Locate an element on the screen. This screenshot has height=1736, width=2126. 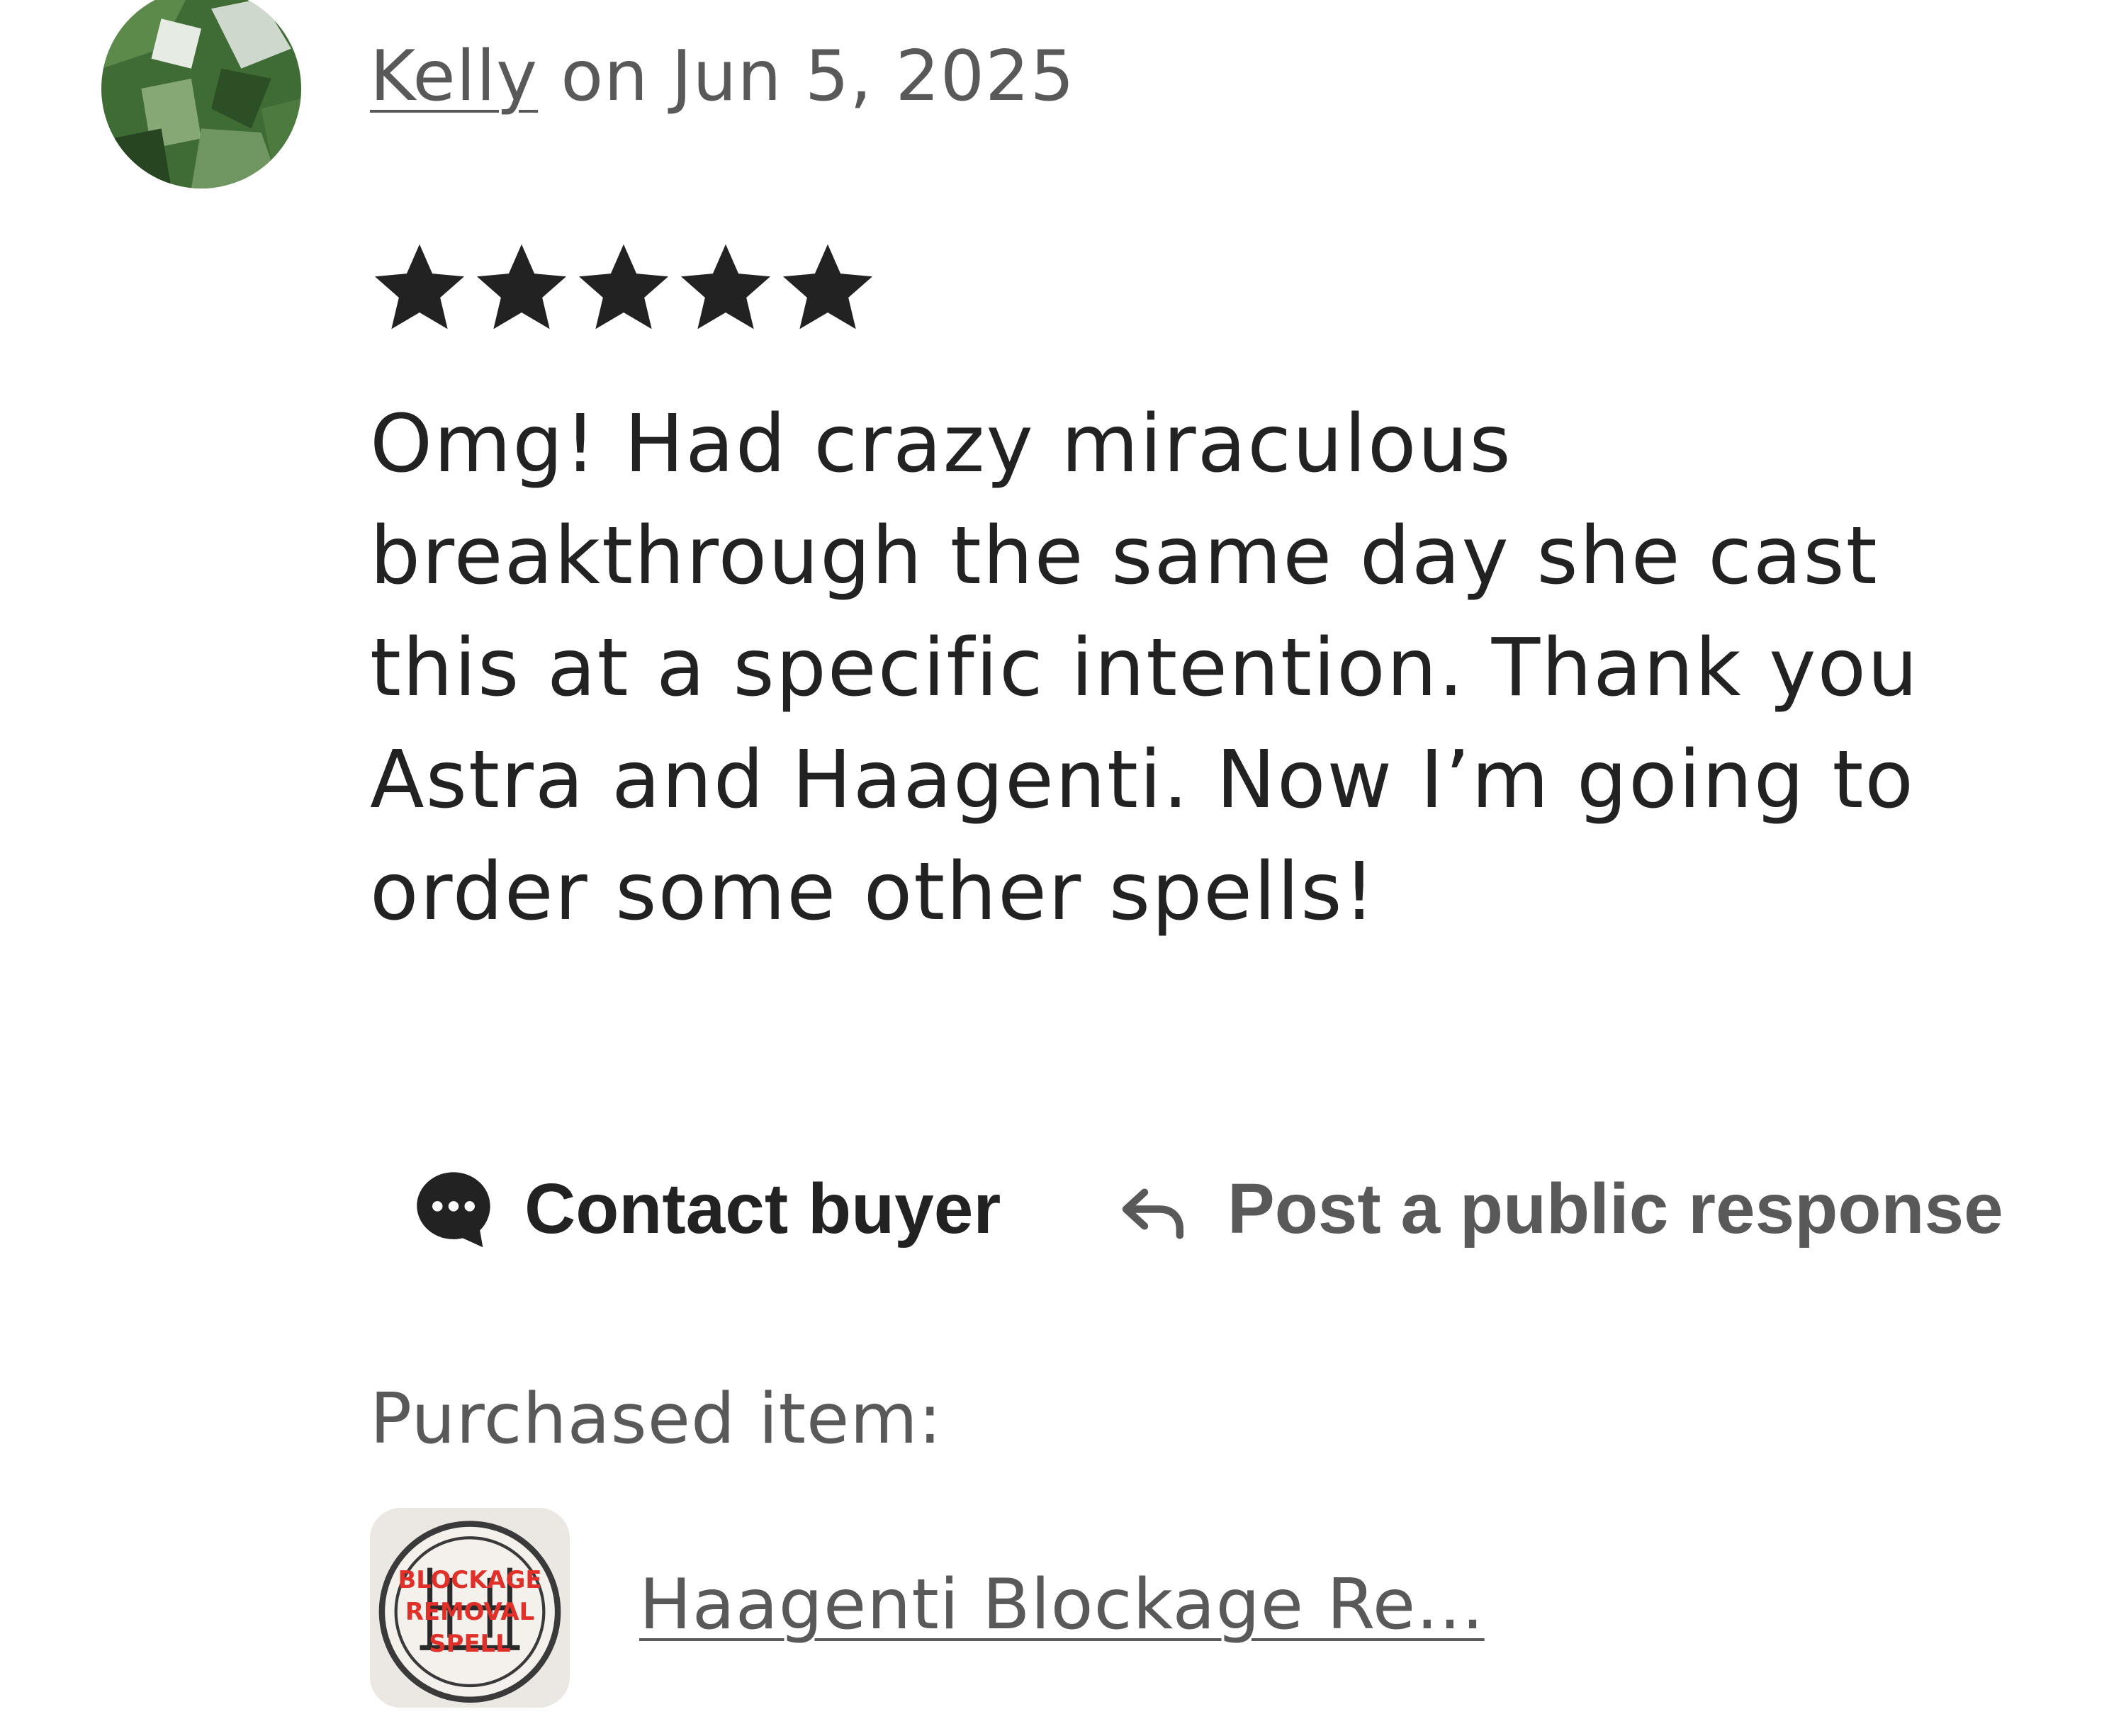
purchased-item-label: Purchased item: is located at coordinates (656, 1419).